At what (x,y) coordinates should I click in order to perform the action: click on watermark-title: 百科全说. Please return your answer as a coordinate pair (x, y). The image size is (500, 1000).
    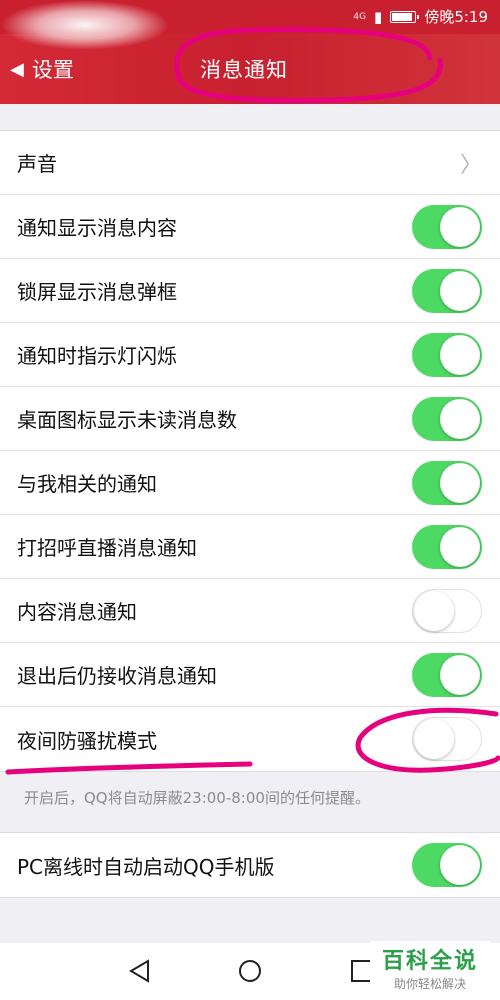
    Looking at the image, I should click on (429, 961).